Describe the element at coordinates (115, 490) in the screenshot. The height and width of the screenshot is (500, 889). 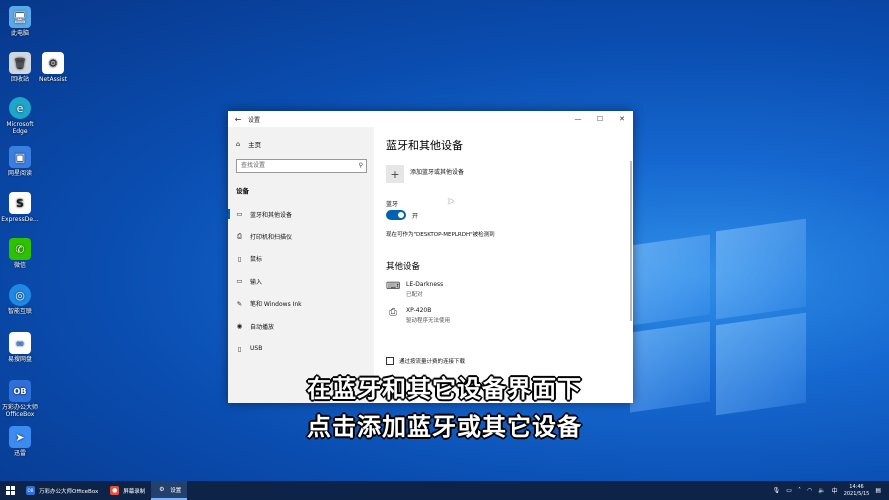
I see `recorder-taskbar-icon: ●` at that location.